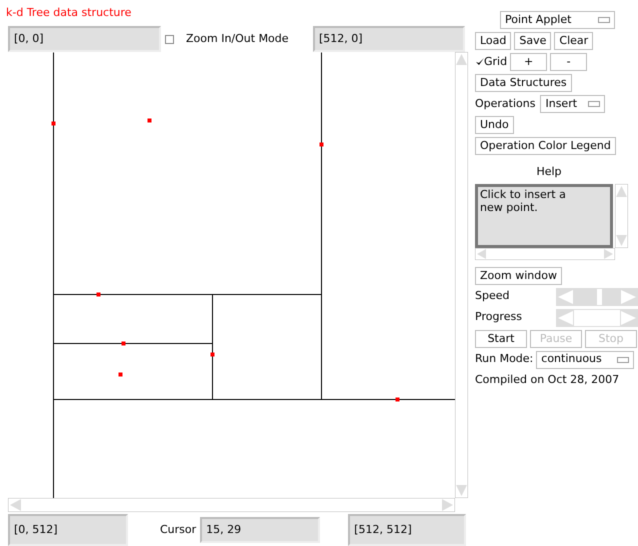  Describe the element at coordinates (407, 530) in the screenshot. I see `coordinate-field: [512, 512]` at that location.